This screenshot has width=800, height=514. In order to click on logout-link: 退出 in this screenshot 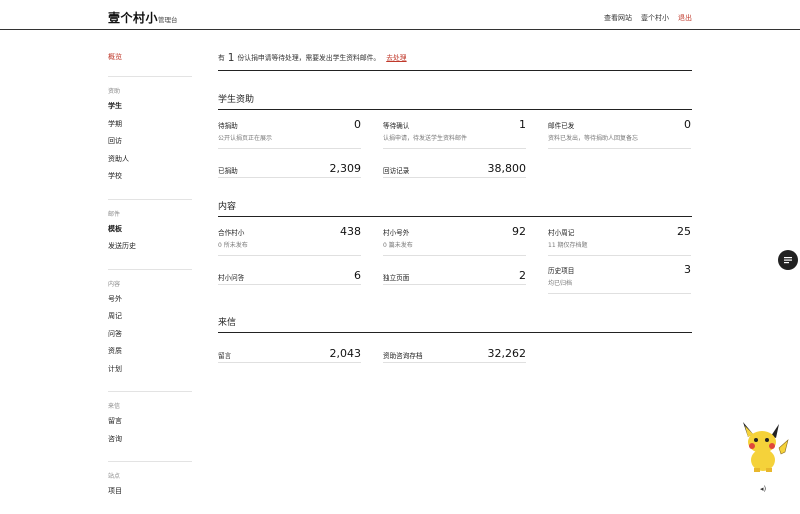, I will do `click(685, 18)`.